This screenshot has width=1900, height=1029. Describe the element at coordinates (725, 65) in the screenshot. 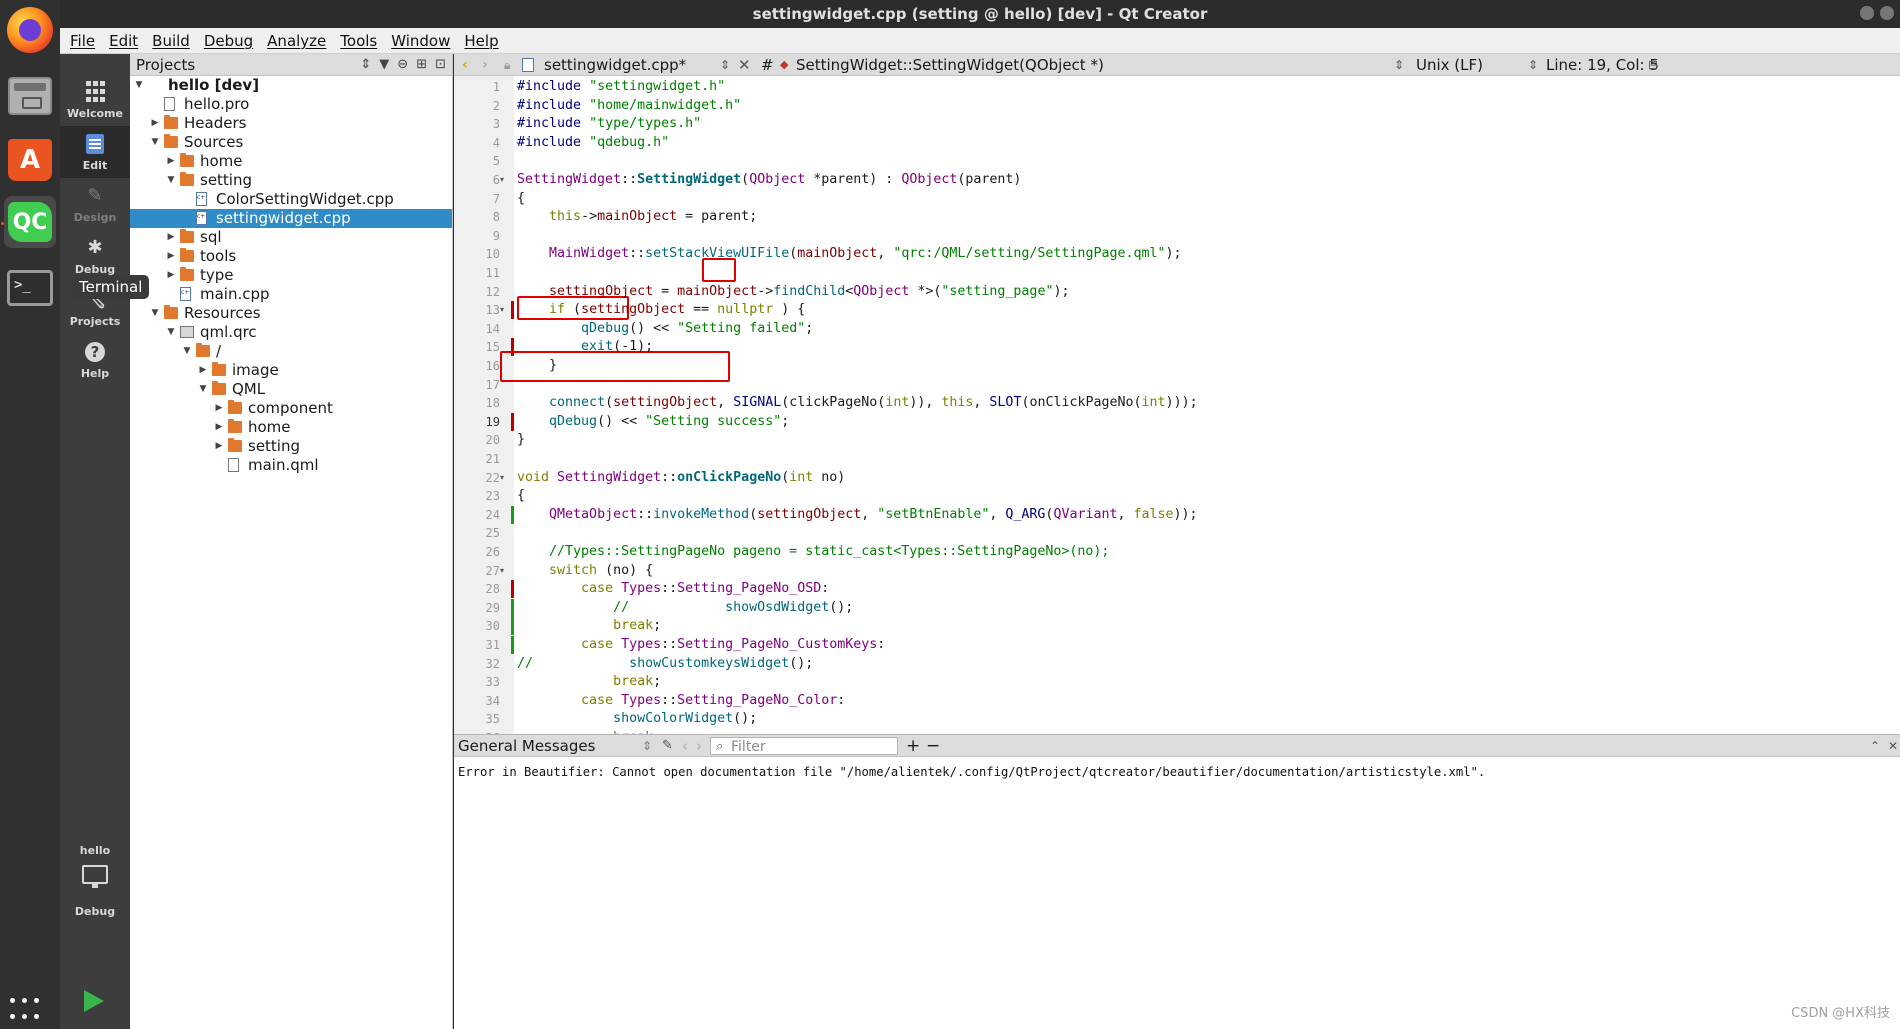

I see `file-dropdown-icon: ⇕` at that location.